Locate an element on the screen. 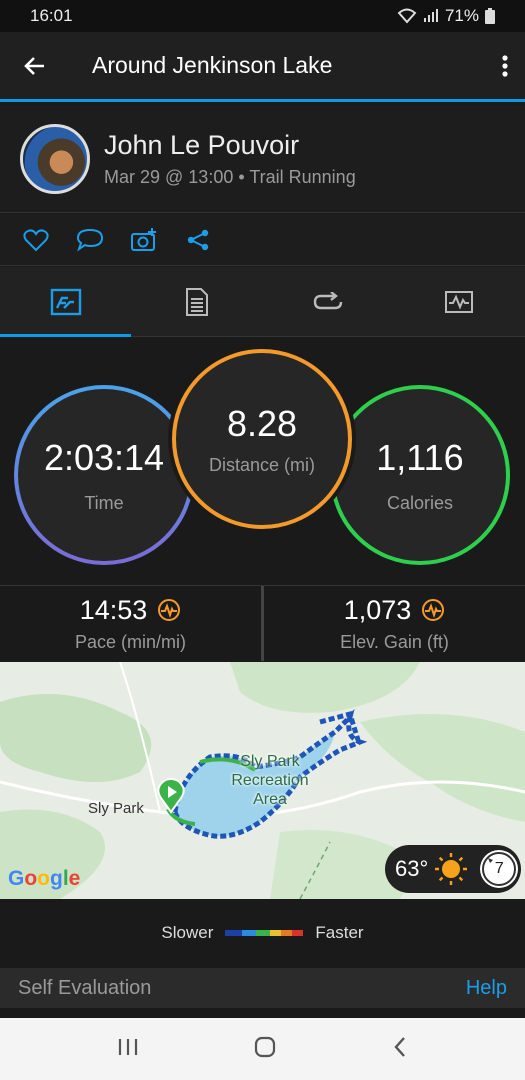 The width and height of the screenshot is (525, 1080). elevation-stat: 1,073 Elev. Gain (ft) is located at coordinates (393, 623).